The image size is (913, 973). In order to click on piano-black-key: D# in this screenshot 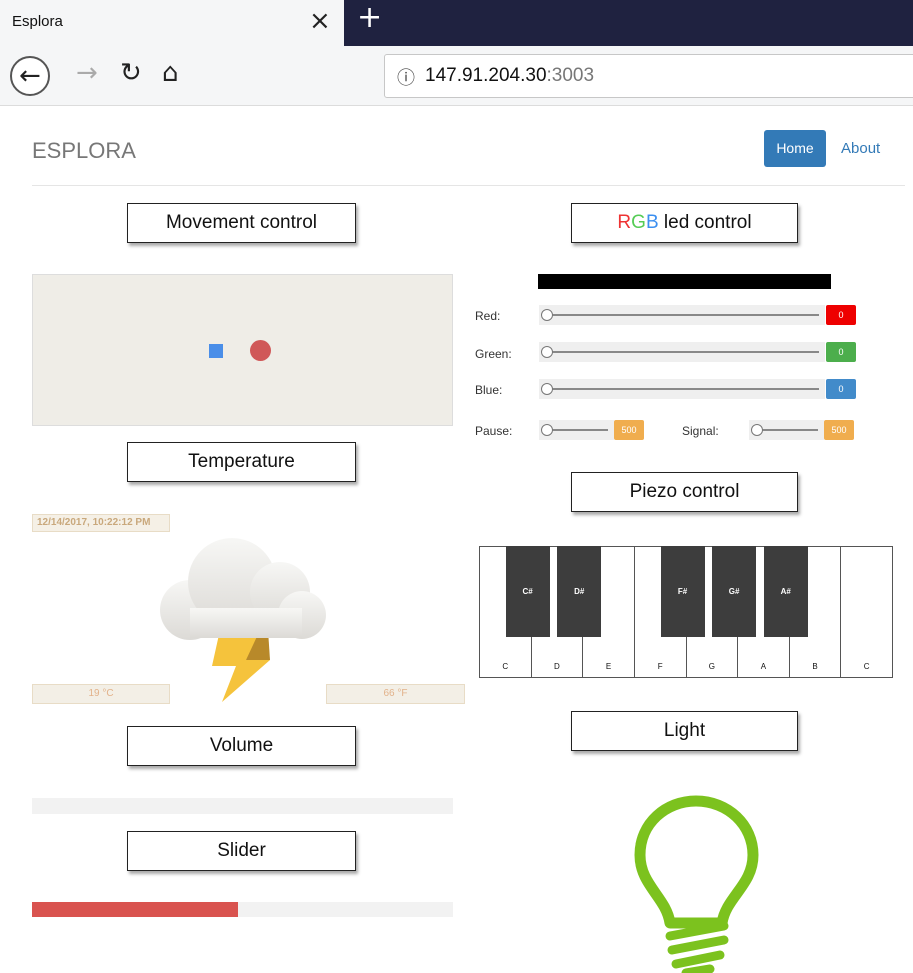, I will do `click(579, 591)`.